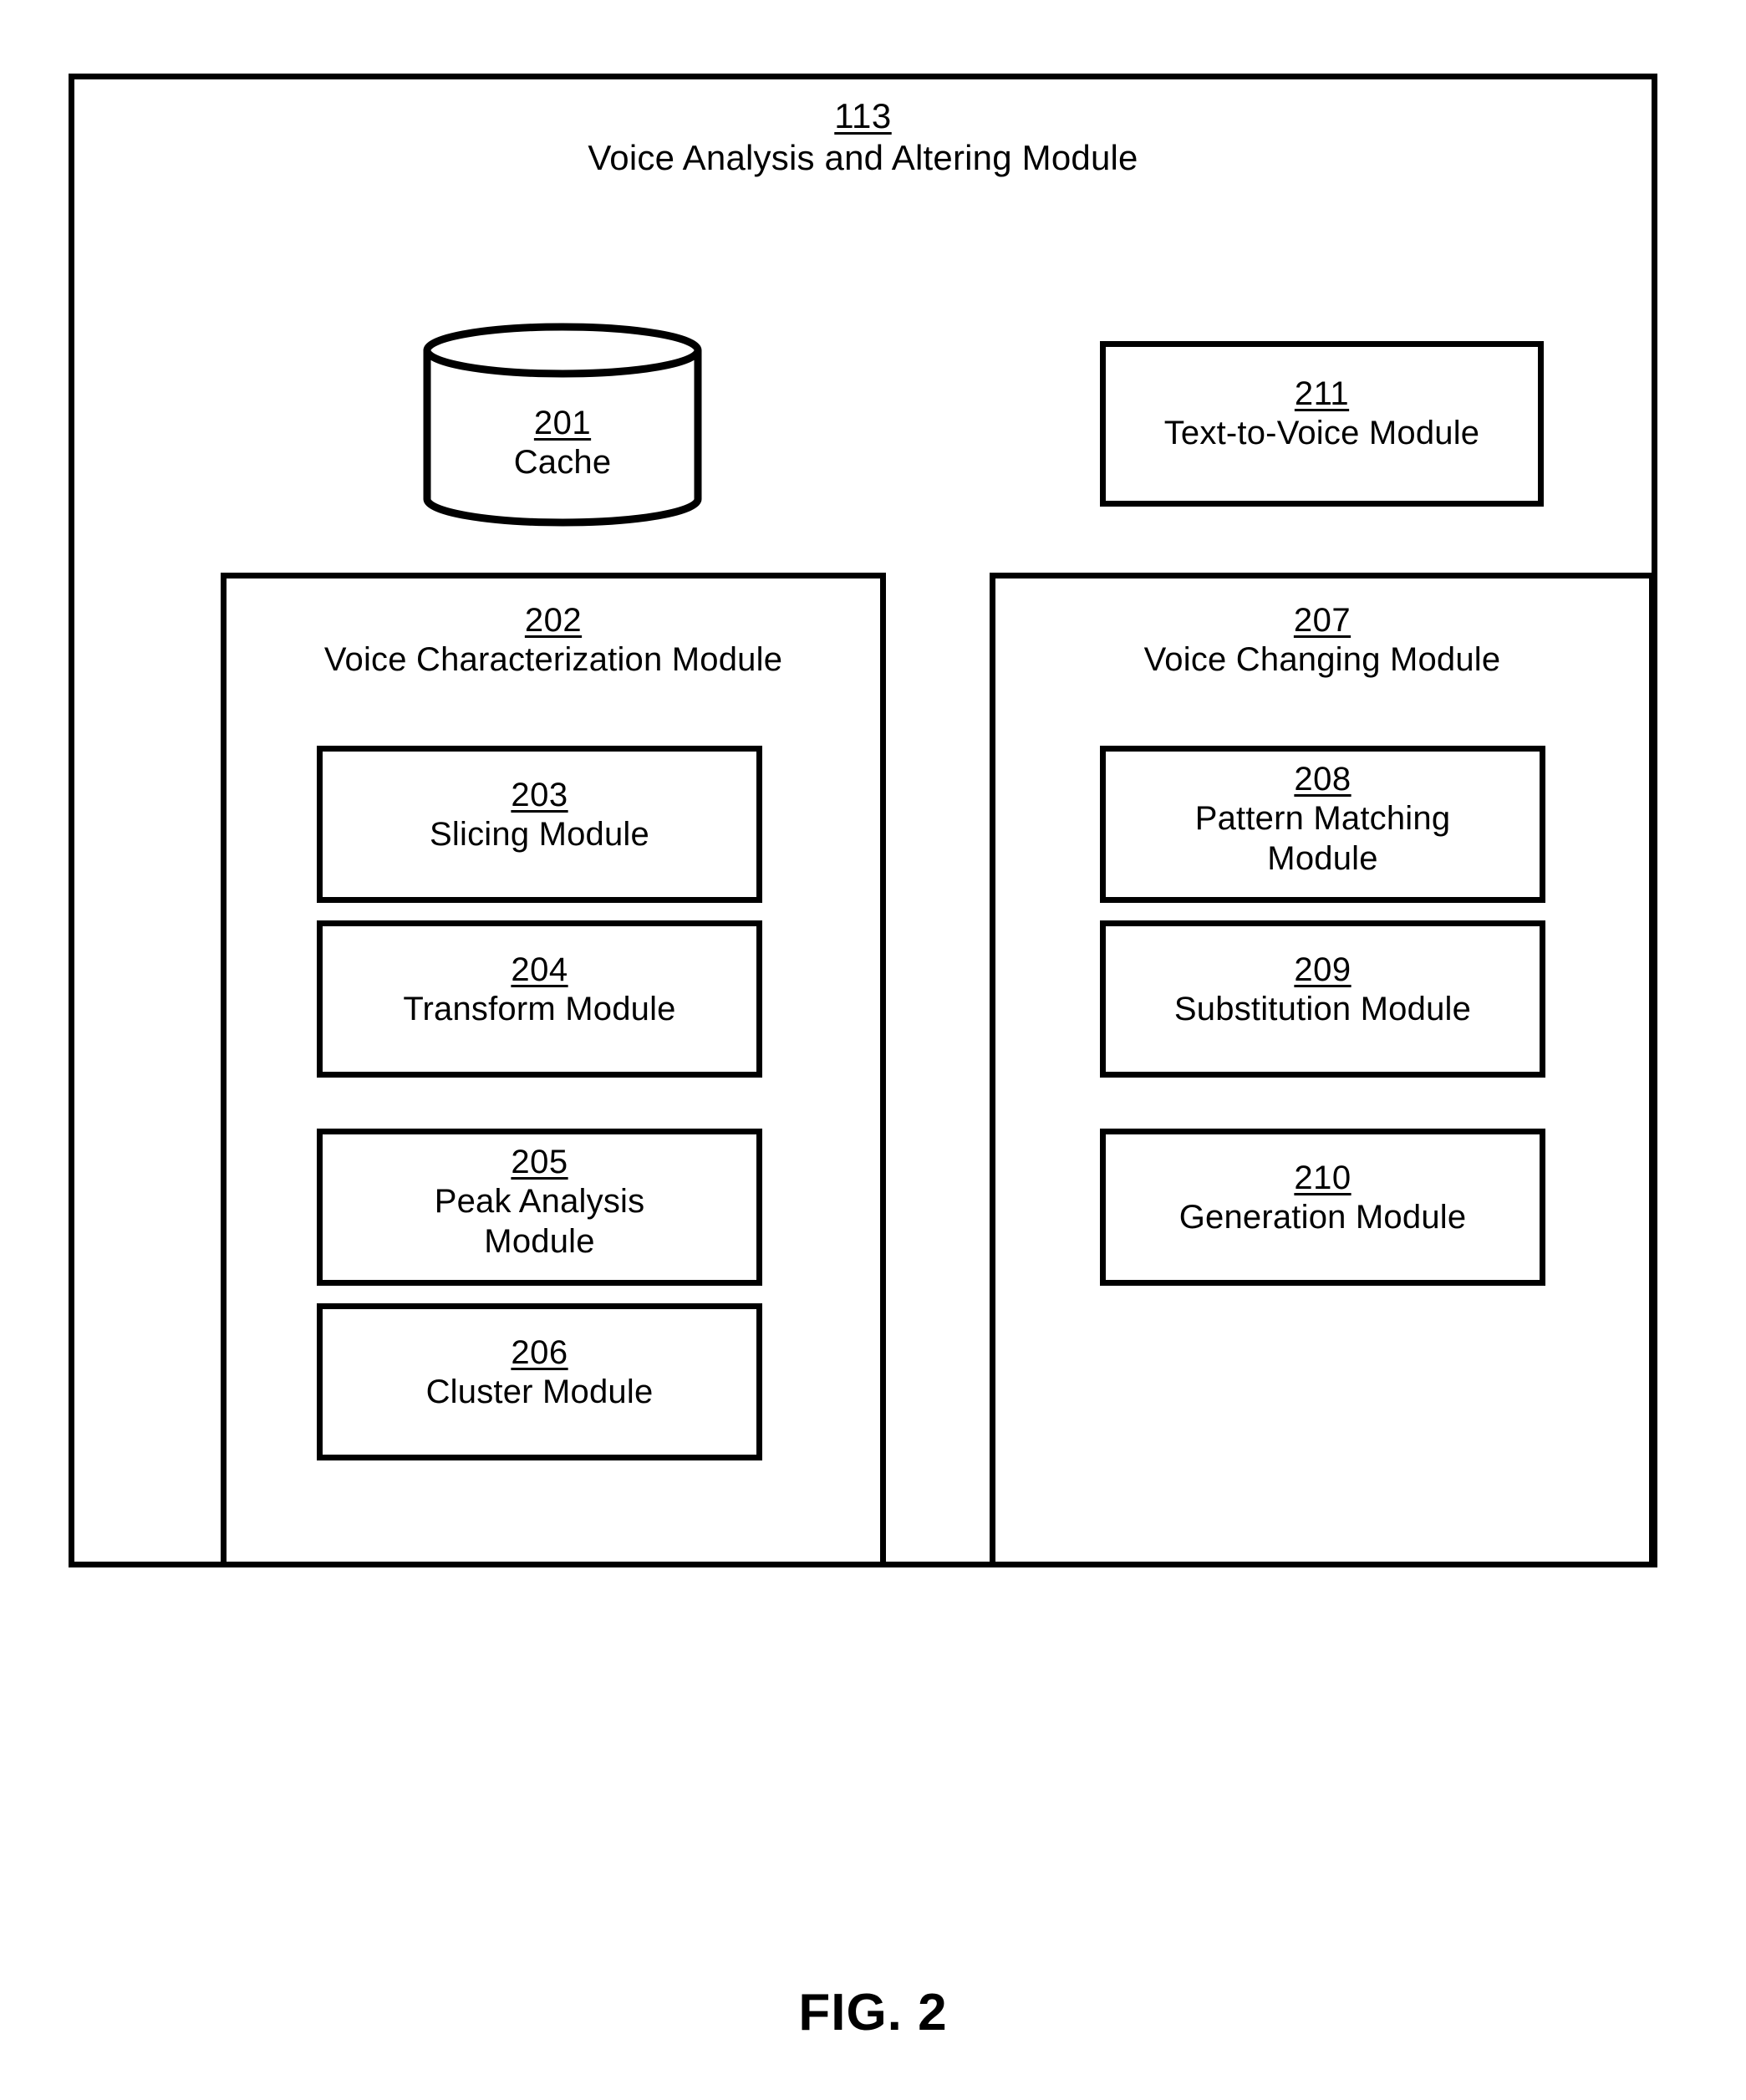  What do you see at coordinates (1323, 1198) in the screenshot?
I see `generation-module-label-group: 210 Generation Module` at bounding box center [1323, 1198].